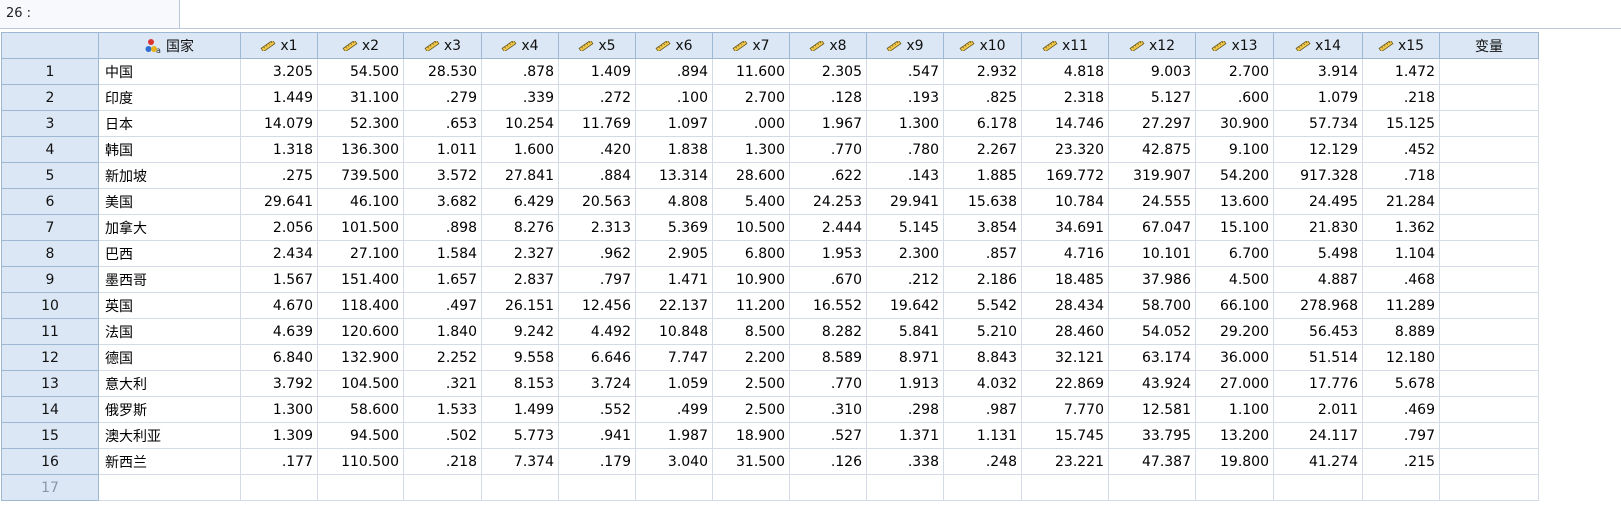 This screenshot has width=1621, height=531. I want to click on cell-x3: 2.252, so click(442, 357).